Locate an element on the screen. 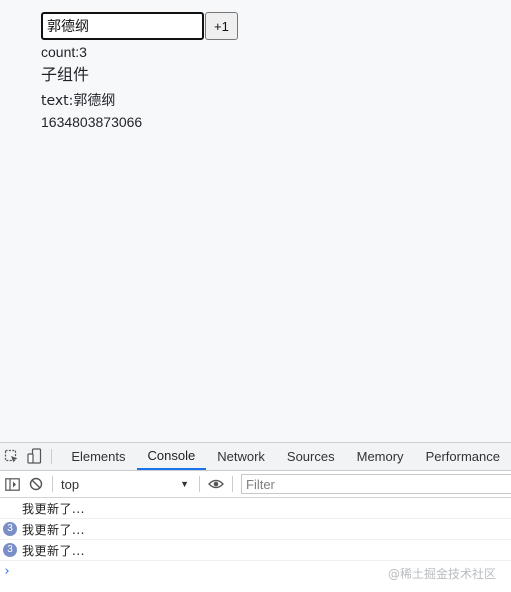  console-toolbar: top ▼ is located at coordinates (255, 484).